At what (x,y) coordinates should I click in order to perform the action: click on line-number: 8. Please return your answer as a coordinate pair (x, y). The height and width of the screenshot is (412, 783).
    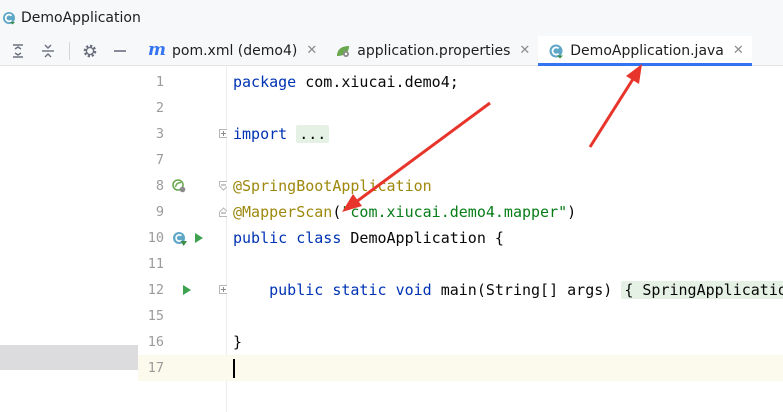
    Looking at the image, I should click on (159, 186).